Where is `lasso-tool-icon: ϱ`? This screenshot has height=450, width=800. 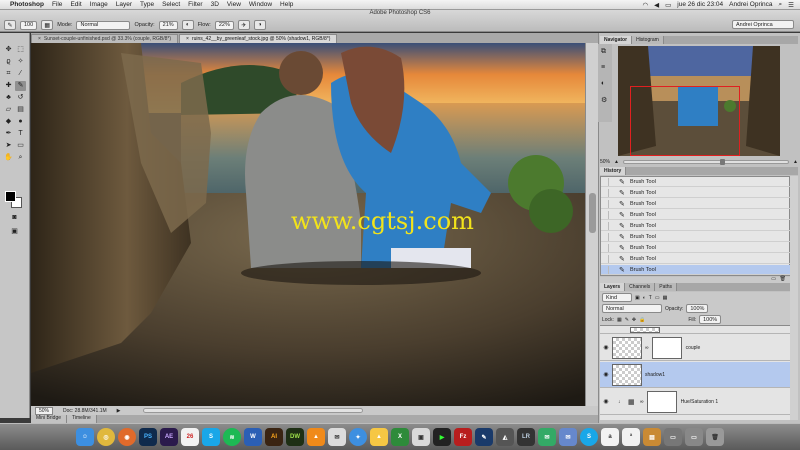
lasso-tool-icon: ϱ is located at coordinates (8, 62).